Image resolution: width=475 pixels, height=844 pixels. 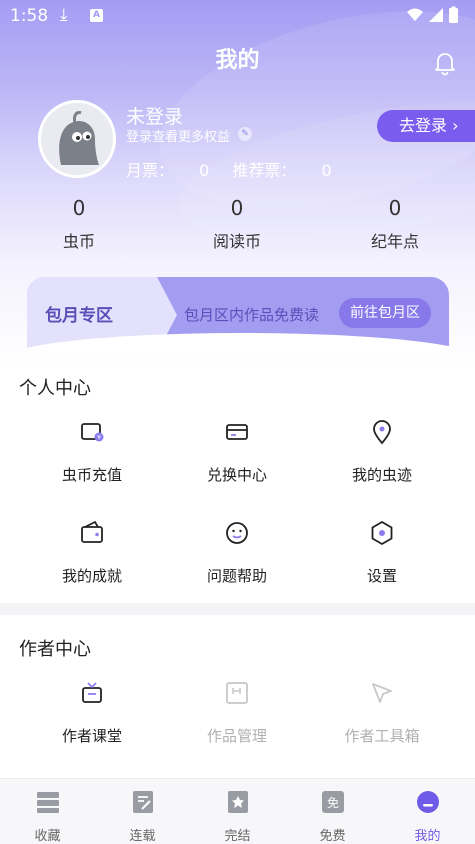 I want to click on svg-text: 免, so click(x=332, y=802).